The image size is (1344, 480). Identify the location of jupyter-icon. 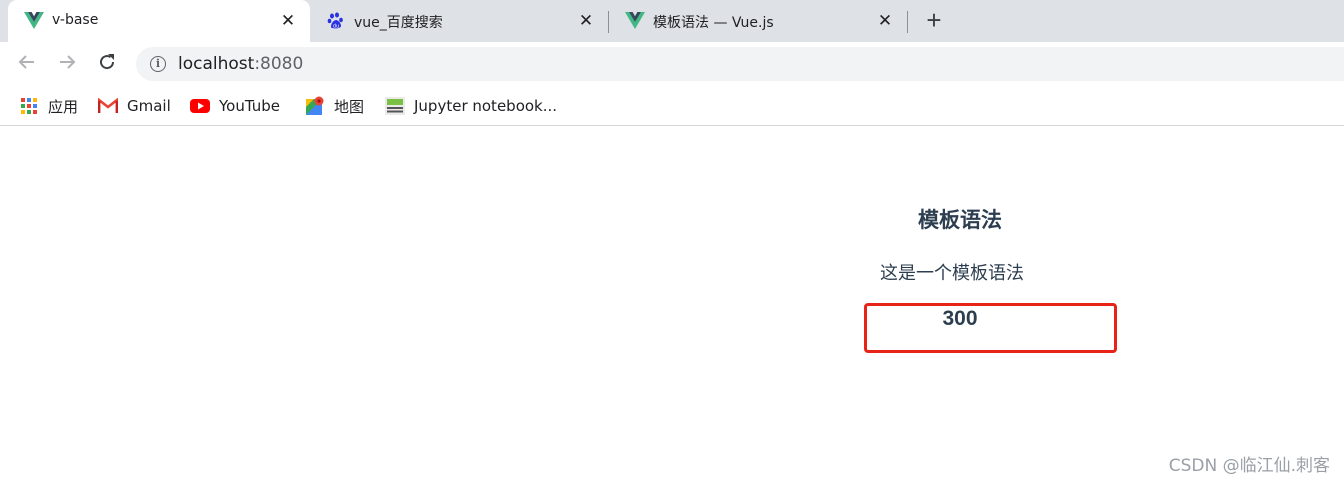
(395, 106).